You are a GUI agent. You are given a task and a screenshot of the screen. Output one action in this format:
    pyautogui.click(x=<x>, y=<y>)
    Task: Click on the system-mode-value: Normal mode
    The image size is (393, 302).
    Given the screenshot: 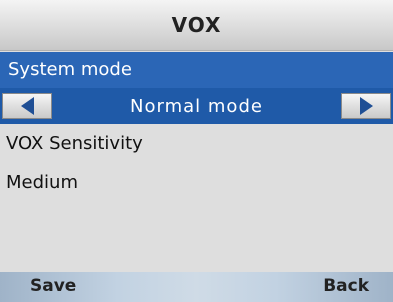 What is the action you would take?
    pyautogui.click(x=196, y=106)
    